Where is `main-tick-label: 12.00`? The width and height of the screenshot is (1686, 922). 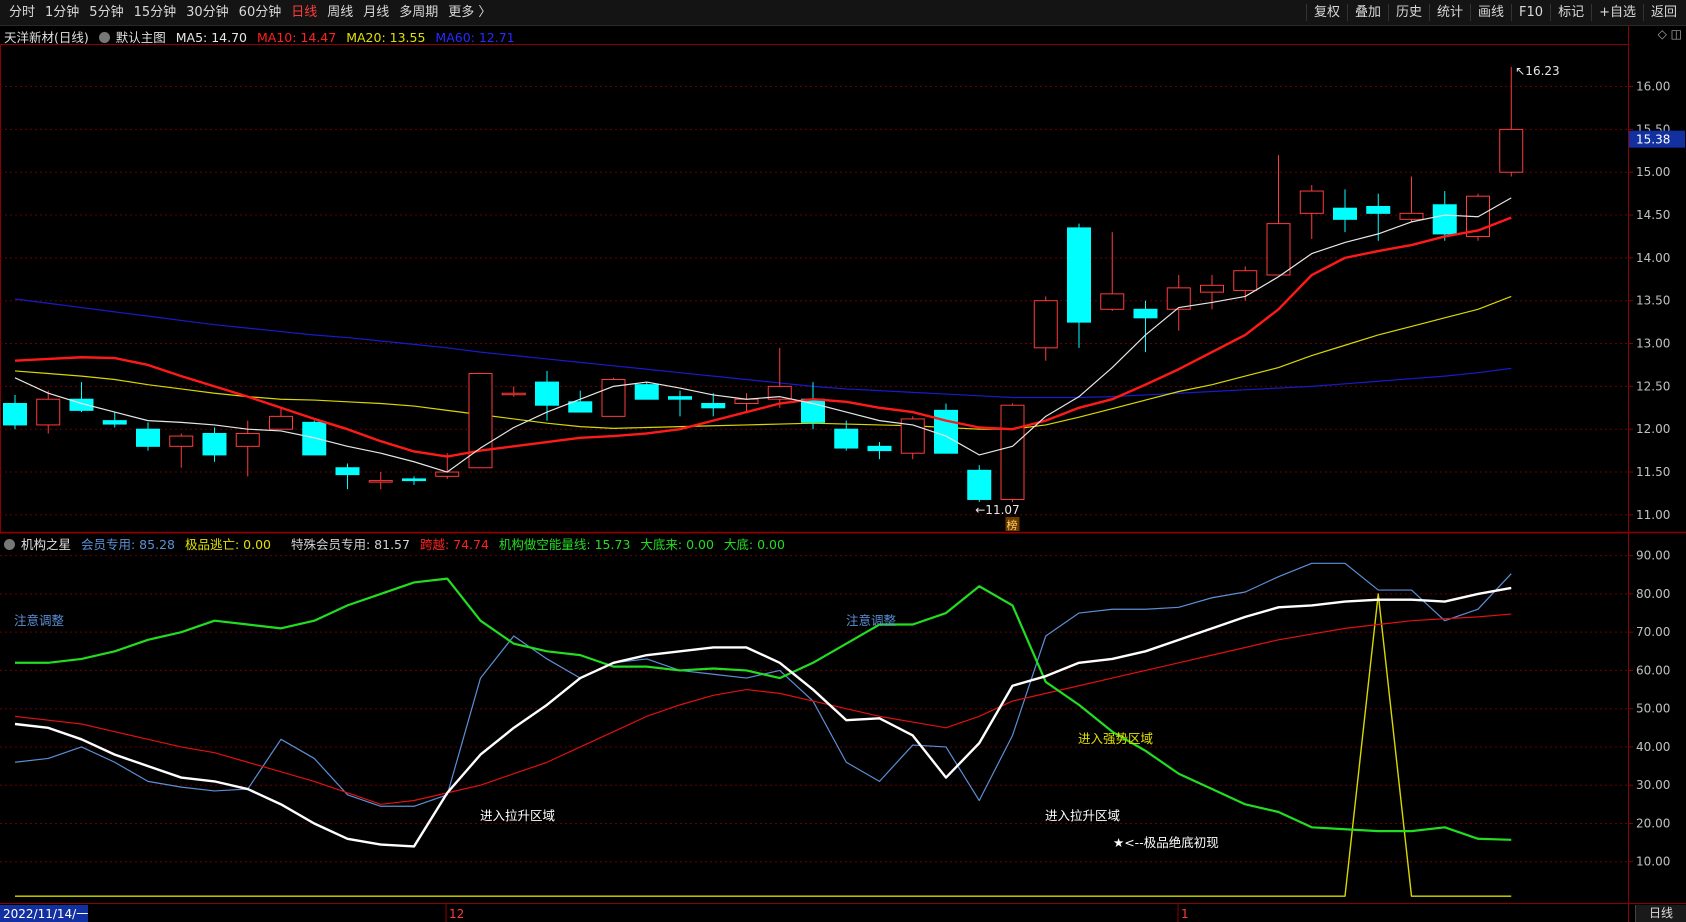 main-tick-label: 12.00 is located at coordinates (1653, 429).